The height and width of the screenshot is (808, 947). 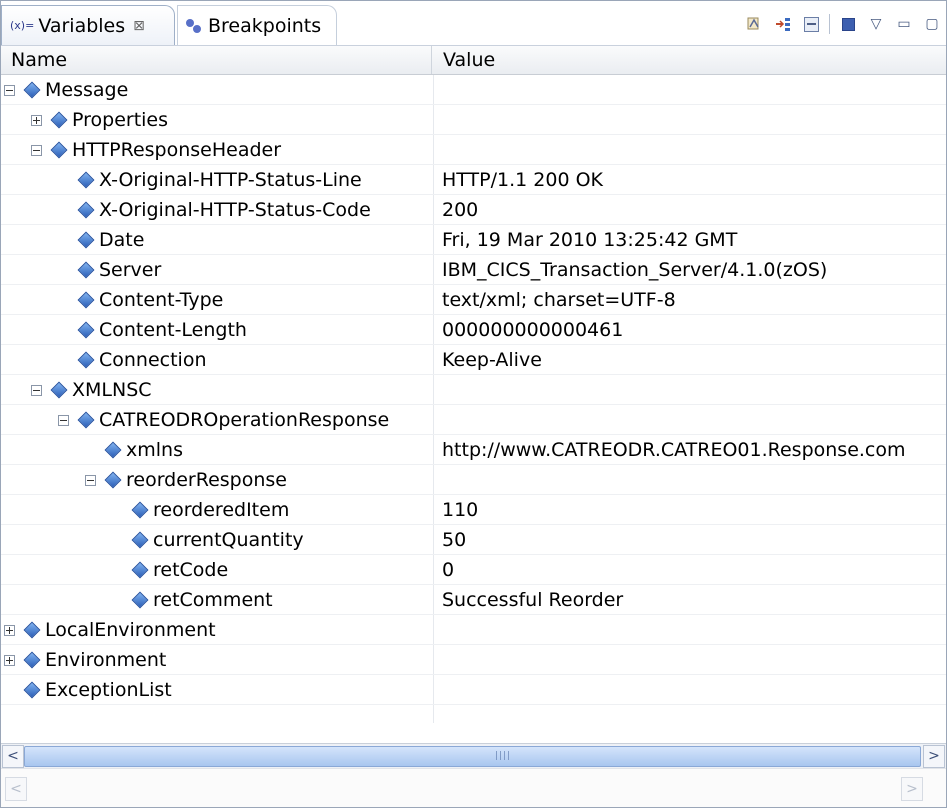 What do you see at coordinates (829, 24) in the screenshot?
I see `toolbar-separator` at bounding box center [829, 24].